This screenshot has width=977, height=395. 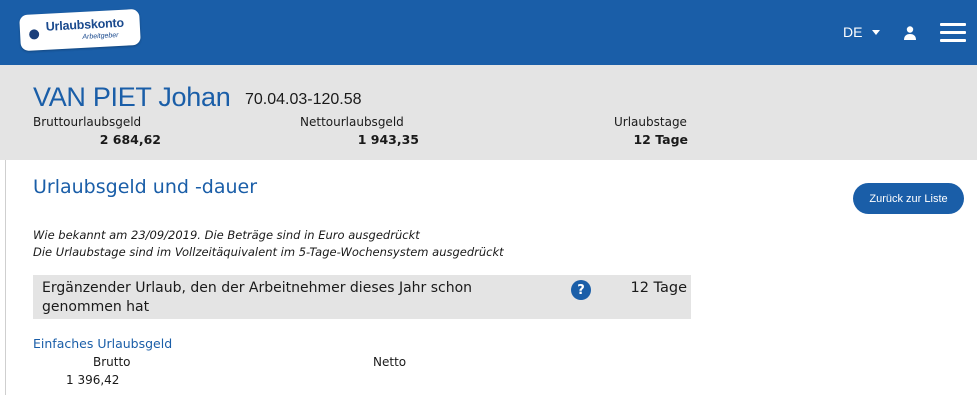 What do you see at coordinates (390, 362) in the screenshot?
I see `netto-label: Netto` at bounding box center [390, 362].